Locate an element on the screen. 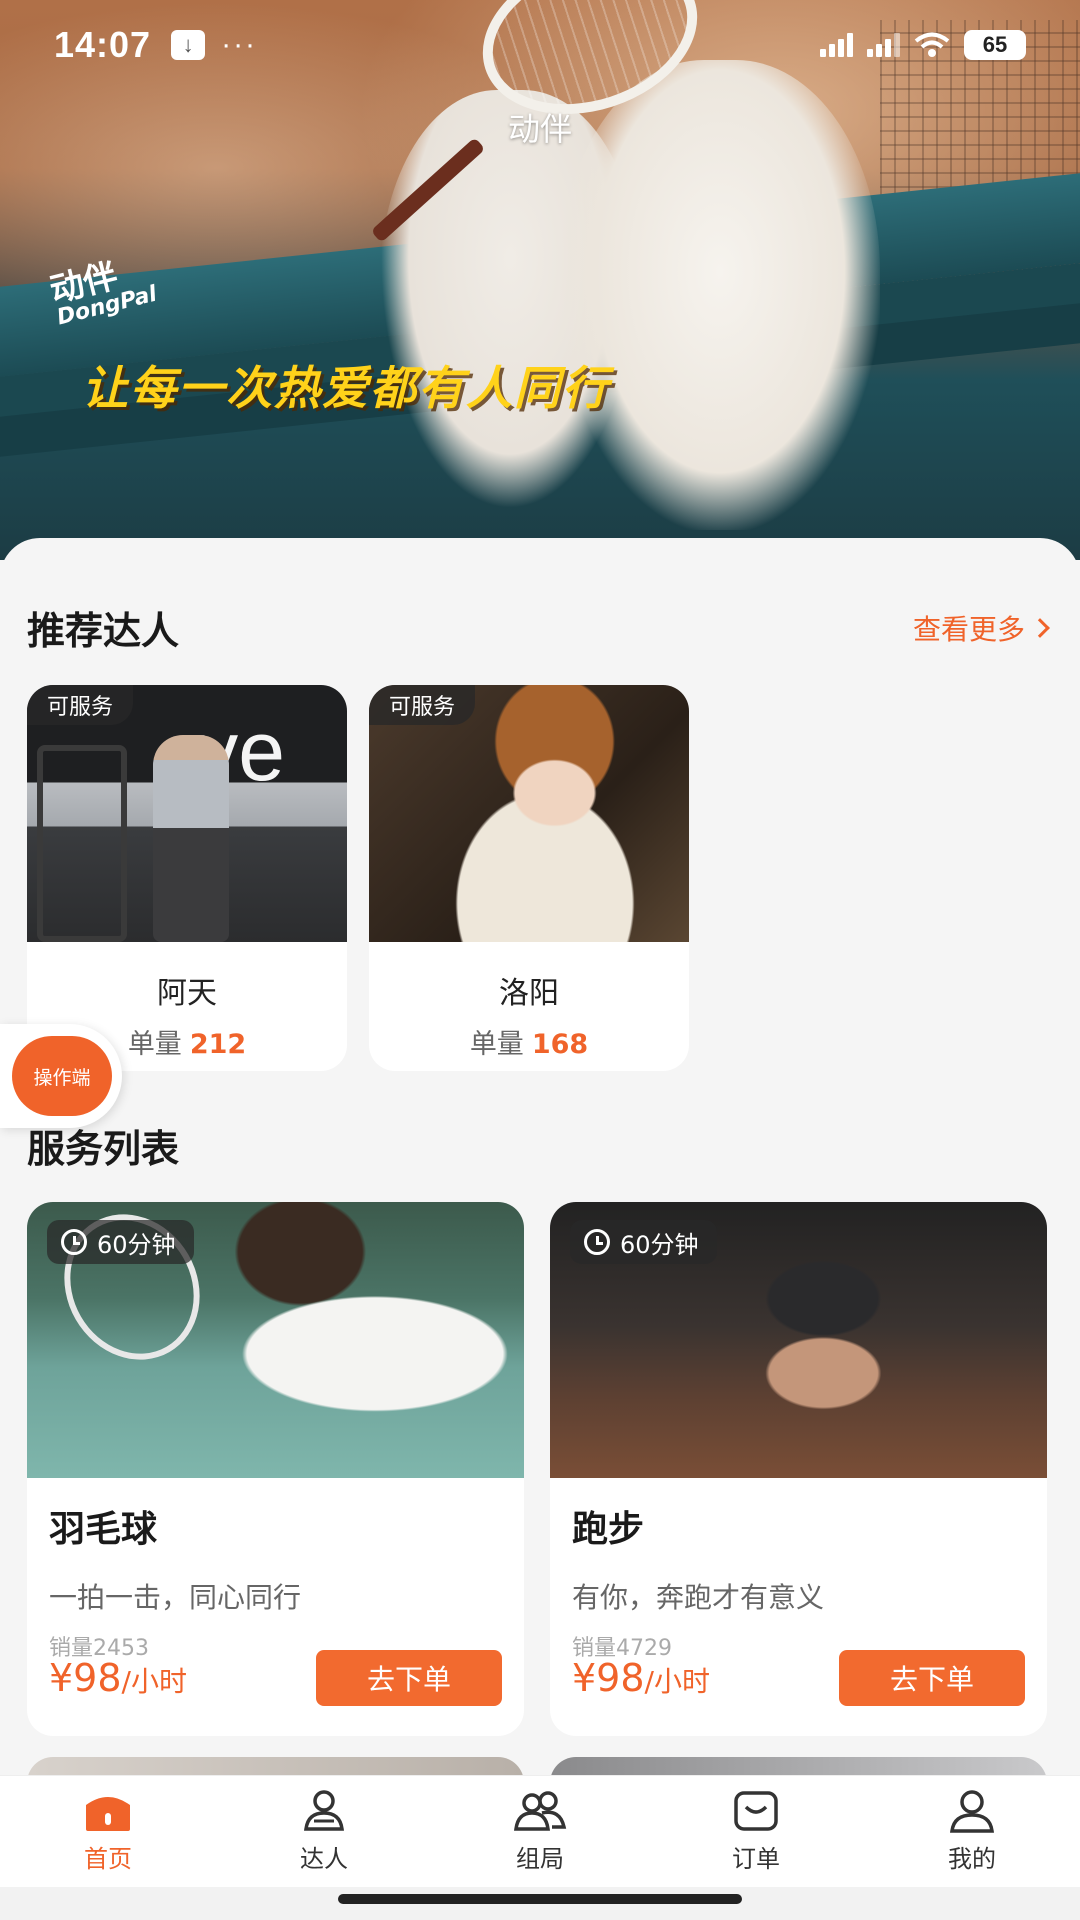 The width and height of the screenshot is (1080, 1920). profile-icon is located at coordinates (972, 1811).